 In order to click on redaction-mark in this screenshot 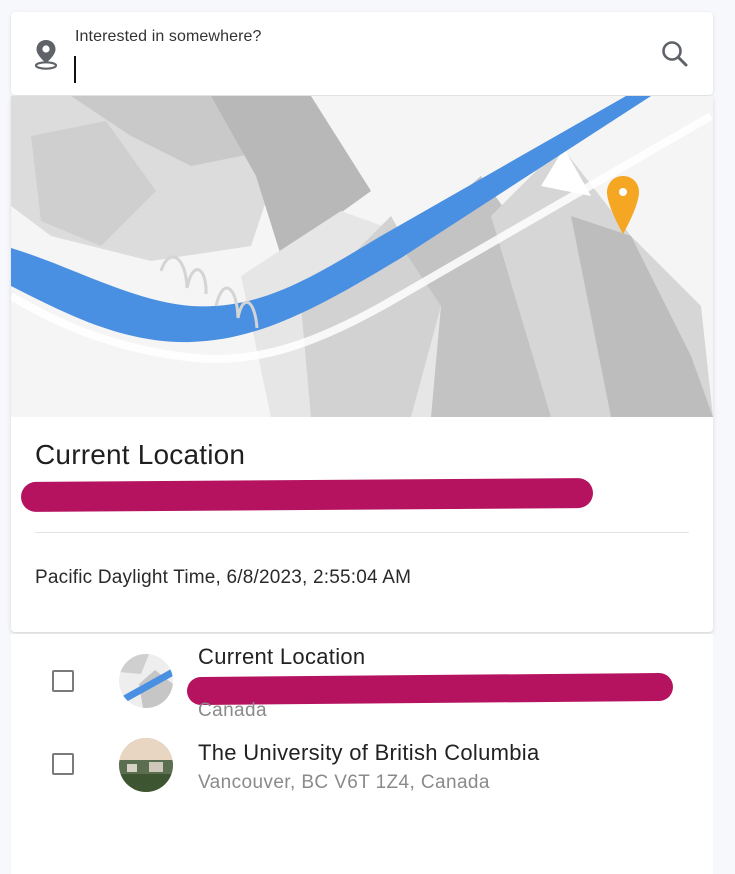, I will do `click(307, 495)`.